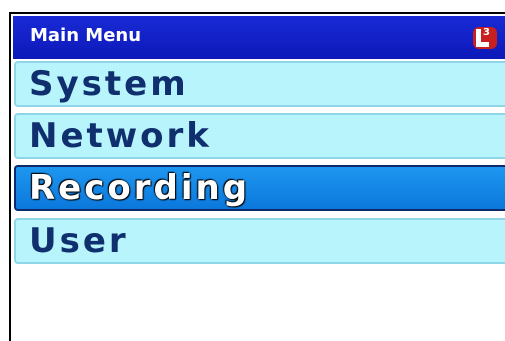  Describe the element at coordinates (140, 188) in the screenshot. I see `menu-item-label: Recording` at that location.